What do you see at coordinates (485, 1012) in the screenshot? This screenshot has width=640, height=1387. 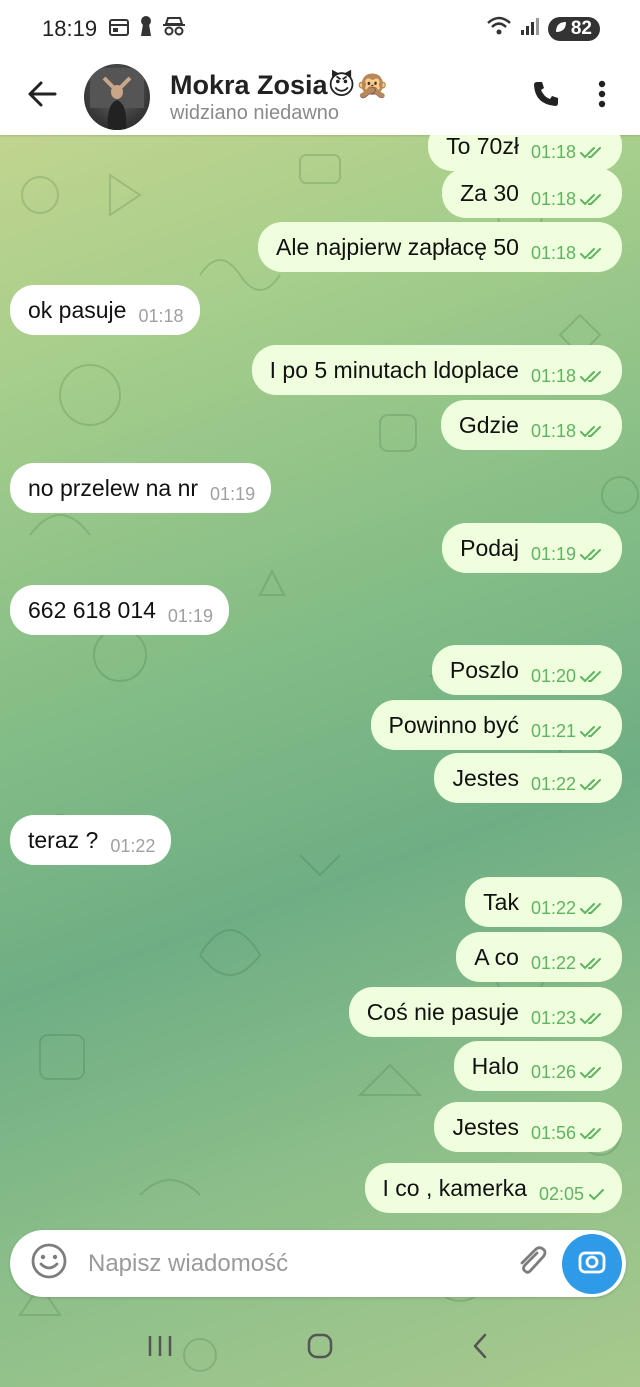 I see `outgoing-message: Coś nie pasuje 01:23` at bounding box center [485, 1012].